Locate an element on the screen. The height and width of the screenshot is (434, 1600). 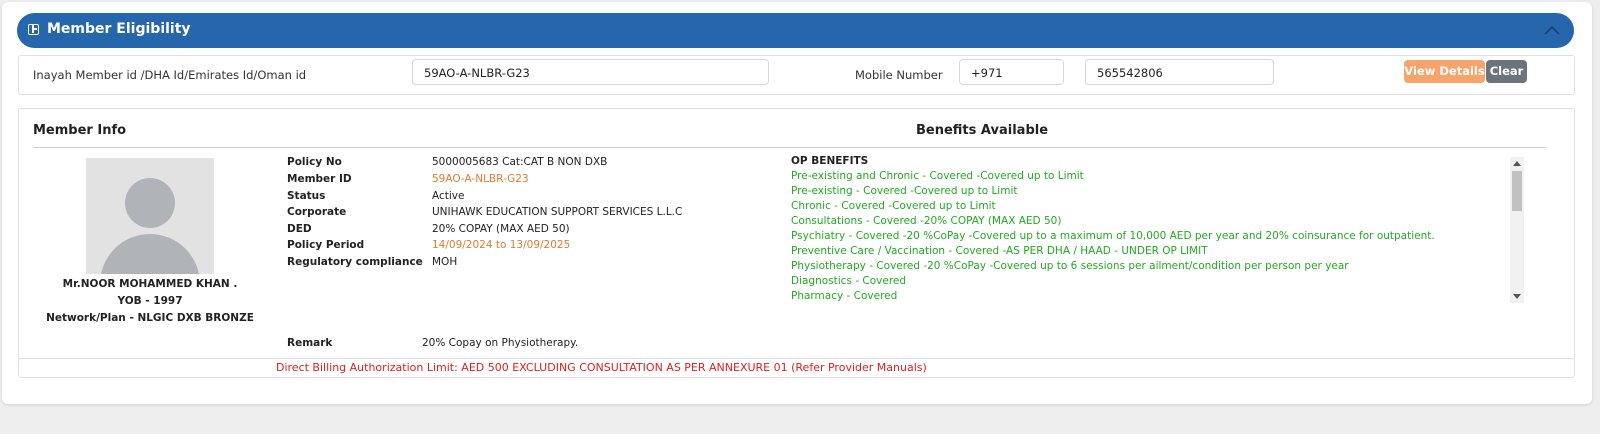
policy-period-value: 14/09/2024 to 13/09/2025 is located at coordinates (501, 245).